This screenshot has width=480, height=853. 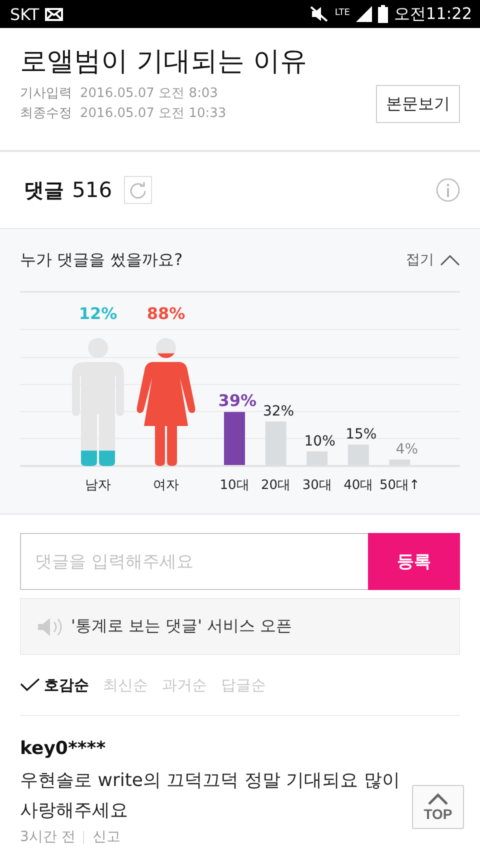 I want to click on bar-value-label: 15, so click(x=355, y=434).